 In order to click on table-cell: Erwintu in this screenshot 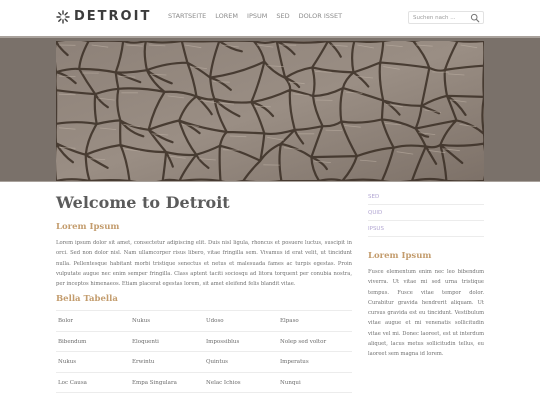, I will do `click(143, 362)`.